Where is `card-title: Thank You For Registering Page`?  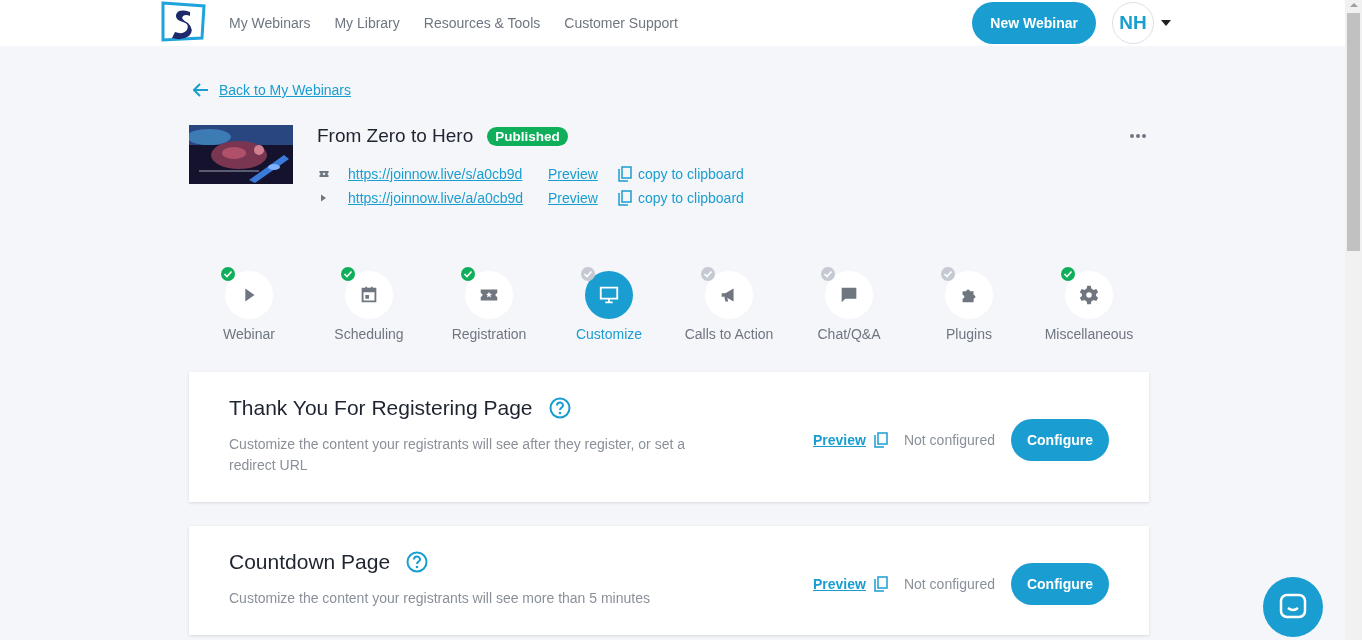
card-title: Thank You For Registering Page is located at coordinates (381, 408).